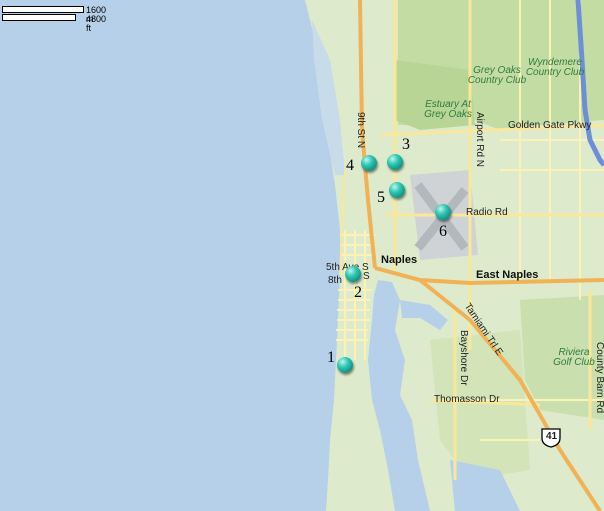 The image size is (604, 511). I want to click on label-golden-gate-pkwy: Golden Gate Pkwy, so click(550, 125).